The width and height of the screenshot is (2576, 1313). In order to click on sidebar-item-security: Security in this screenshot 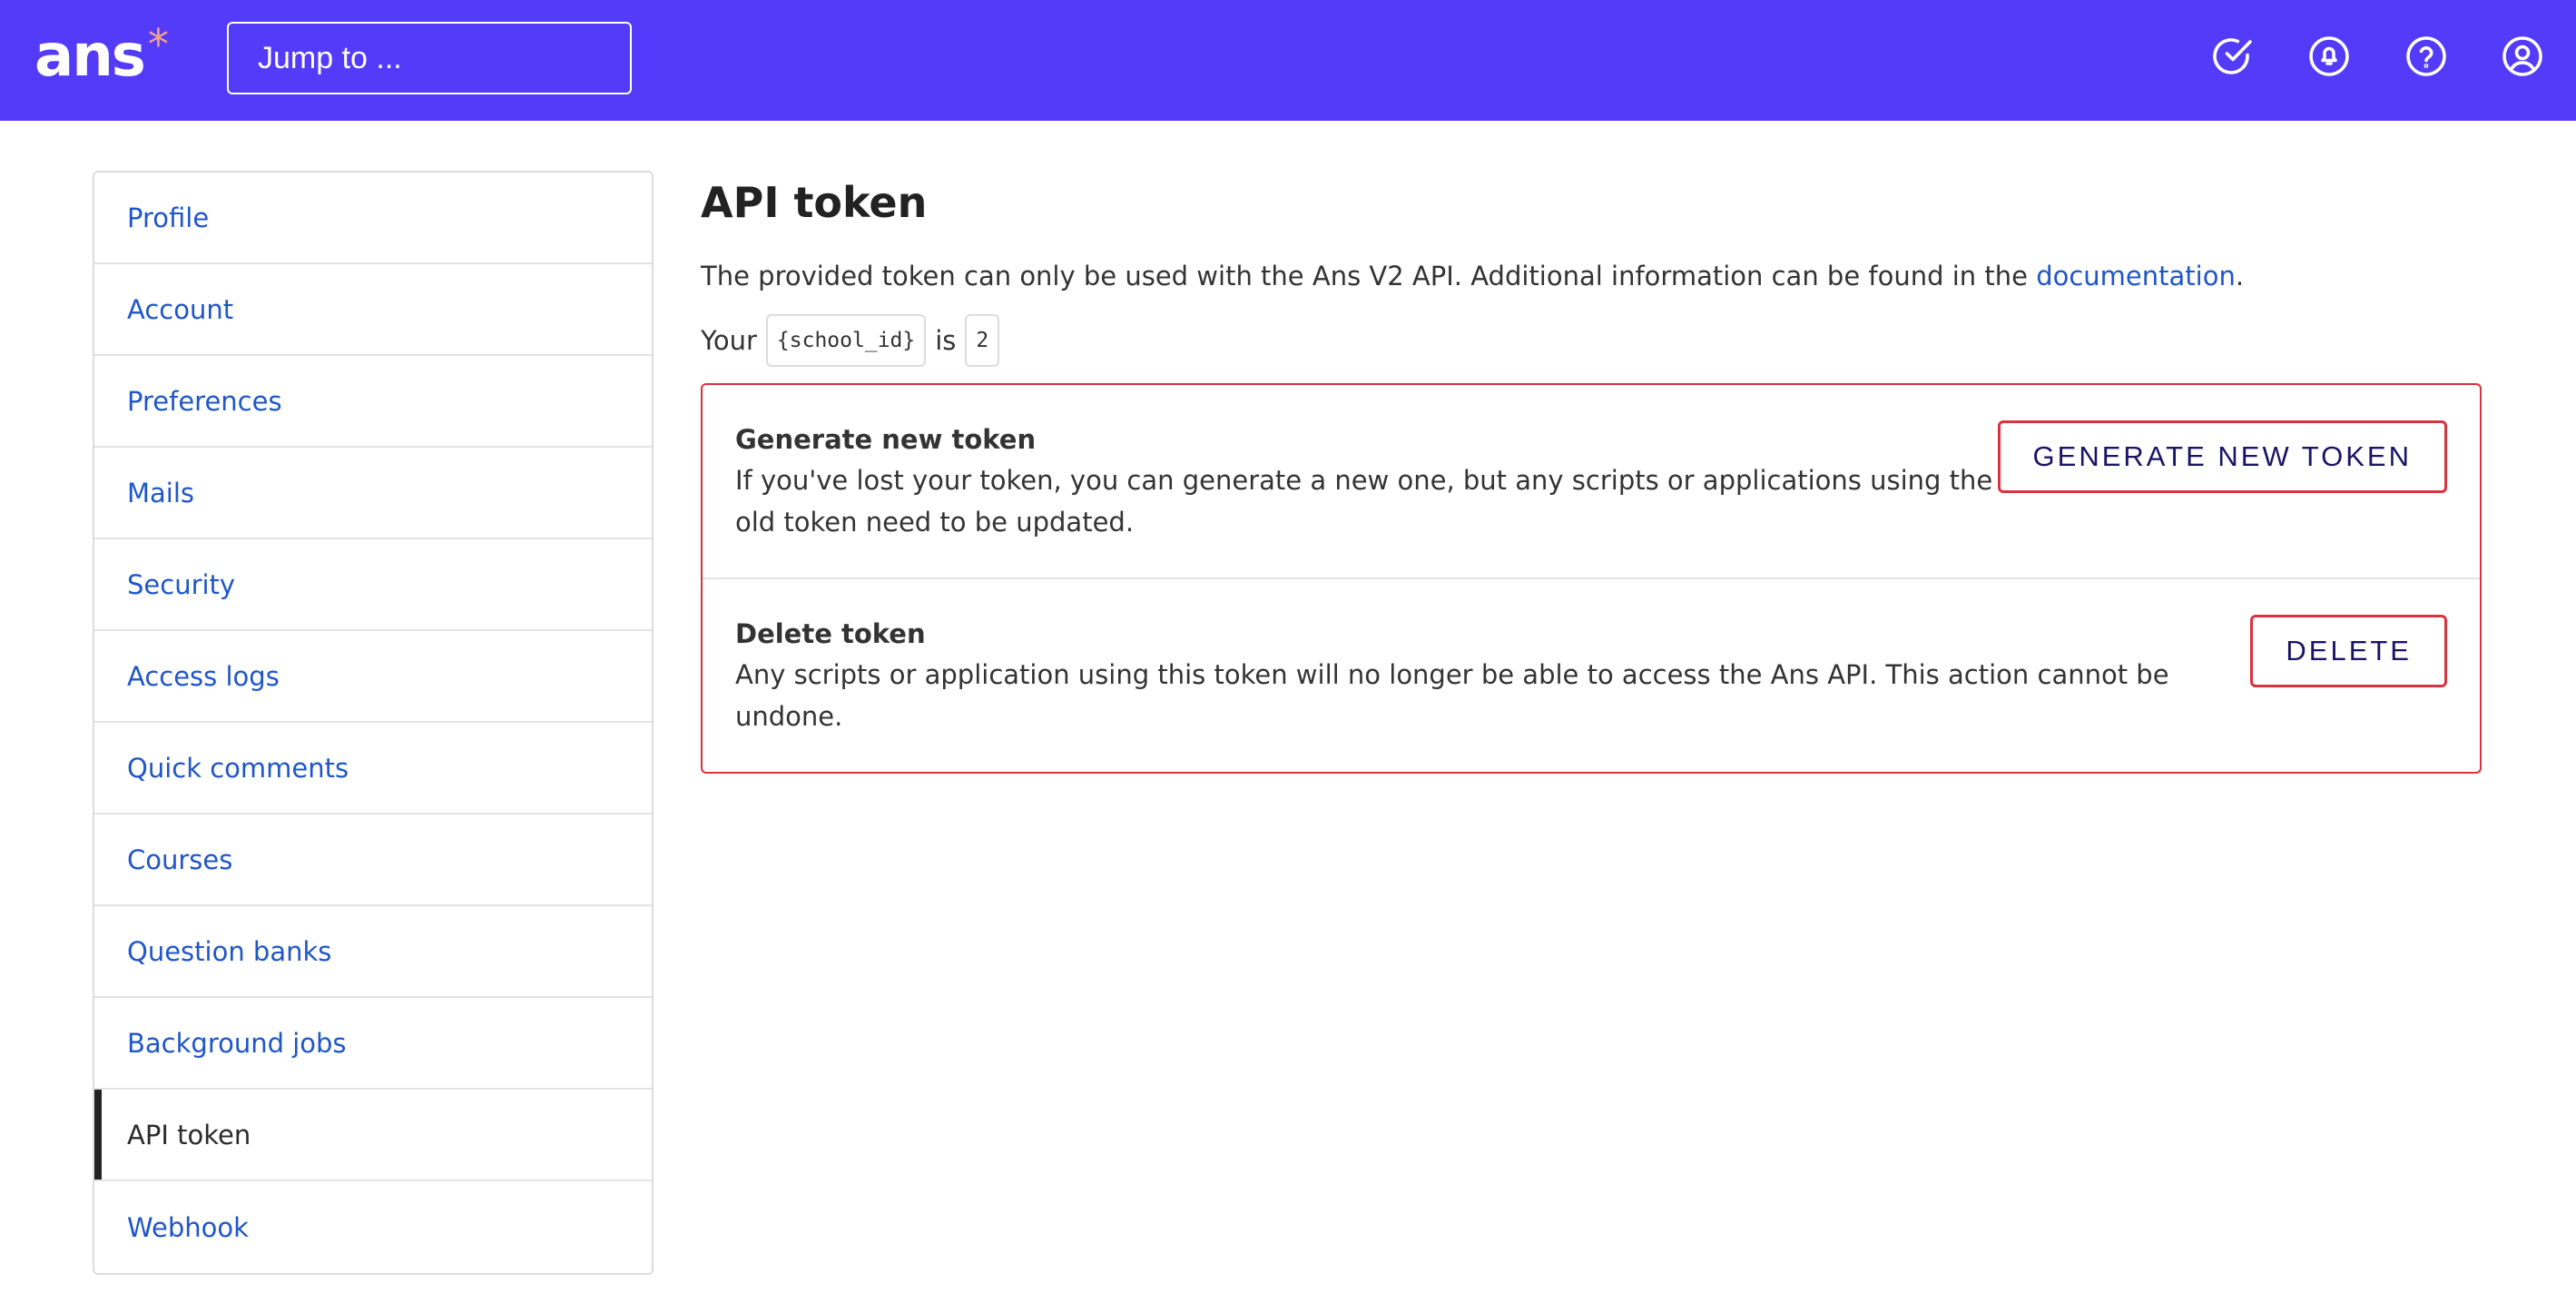, I will do `click(373, 585)`.